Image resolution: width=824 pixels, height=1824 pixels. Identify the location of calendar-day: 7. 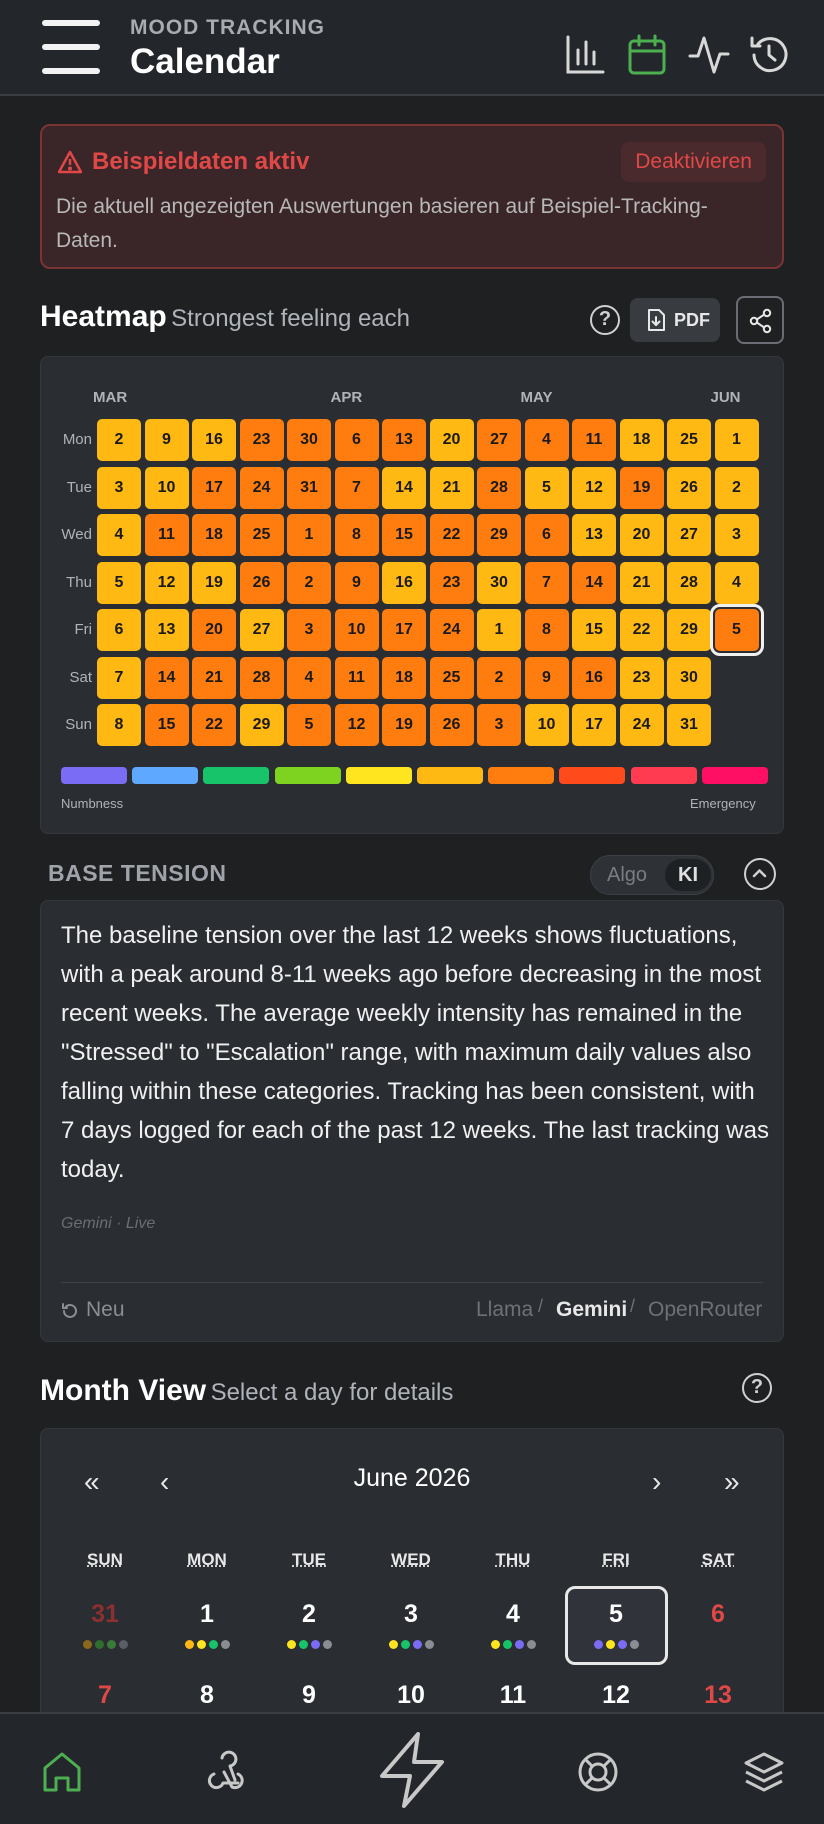
(105, 1695).